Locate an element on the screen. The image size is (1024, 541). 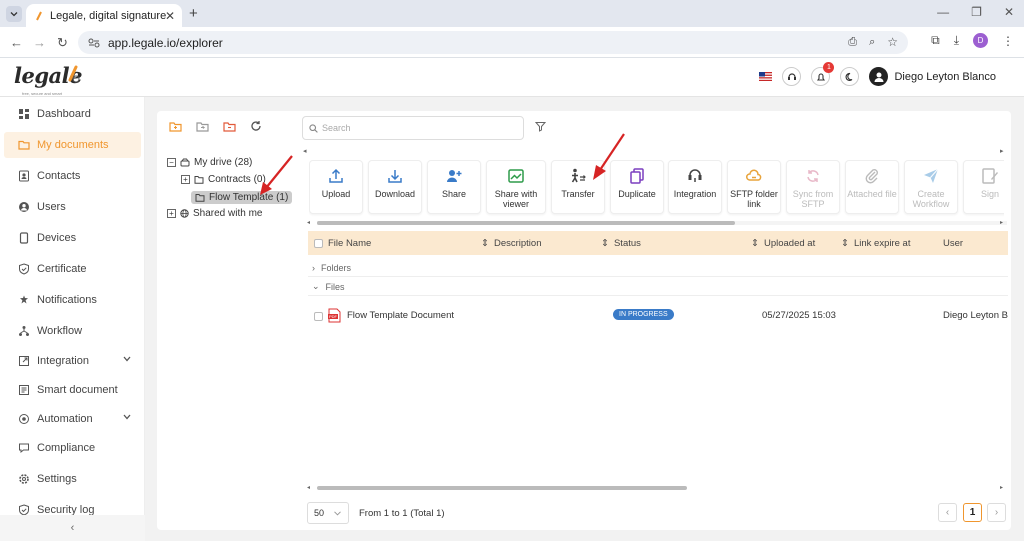
forward-icon: → is located at coordinates (39, 42).